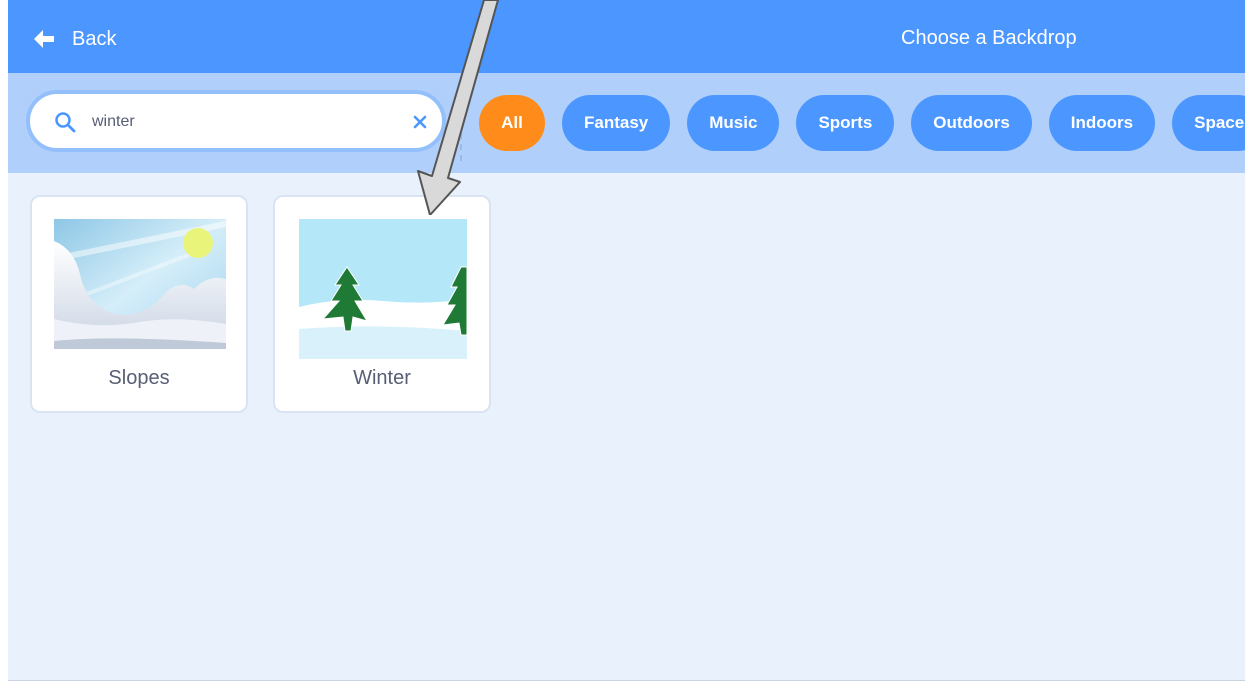 The image size is (1245, 685). What do you see at coordinates (733, 123) in the screenshot?
I see `tag-music: Music` at bounding box center [733, 123].